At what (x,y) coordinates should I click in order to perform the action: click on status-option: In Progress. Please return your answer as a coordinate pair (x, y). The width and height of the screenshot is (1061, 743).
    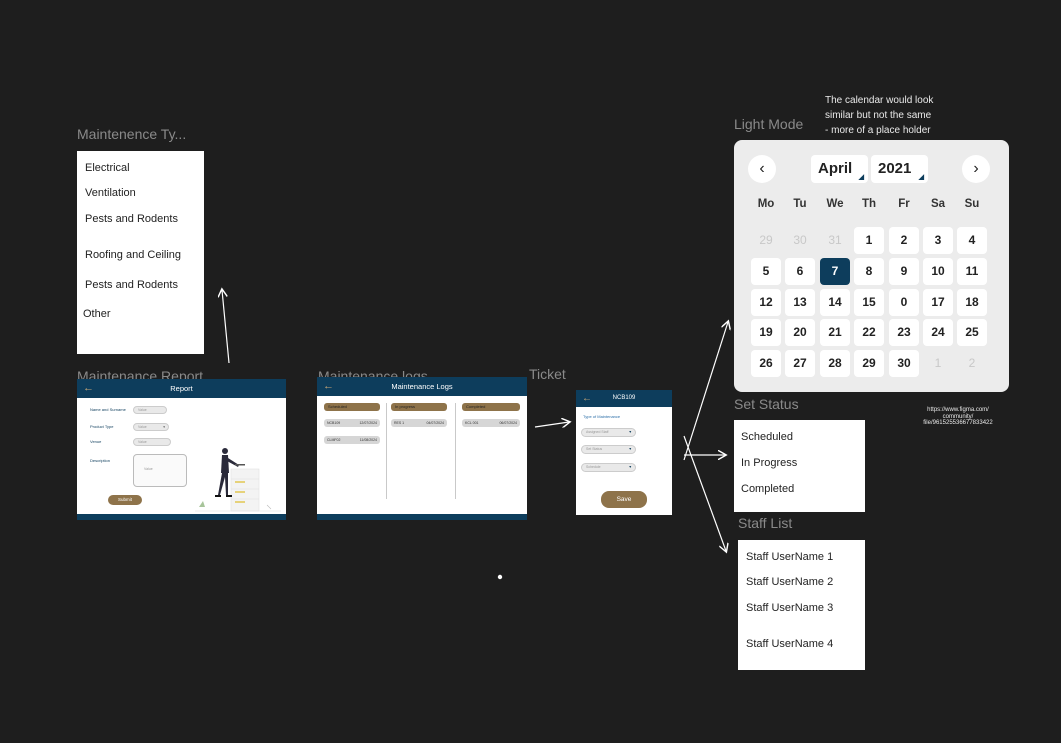
    Looking at the image, I should click on (769, 463).